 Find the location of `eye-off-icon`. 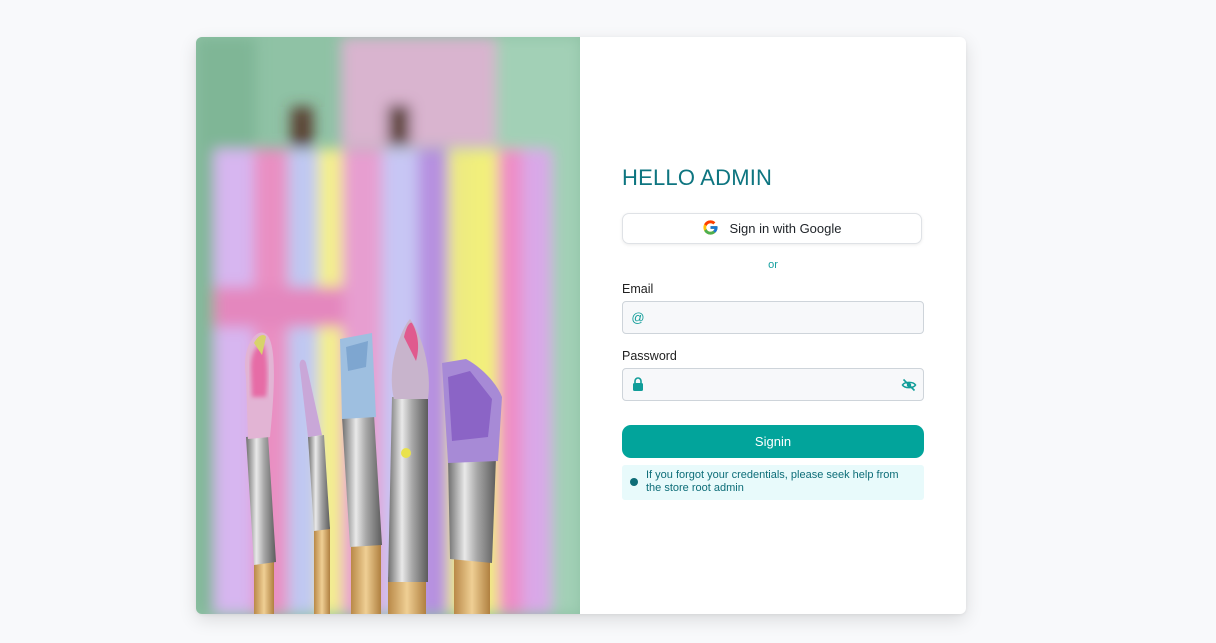

eye-off-icon is located at coordinates (909, 385).